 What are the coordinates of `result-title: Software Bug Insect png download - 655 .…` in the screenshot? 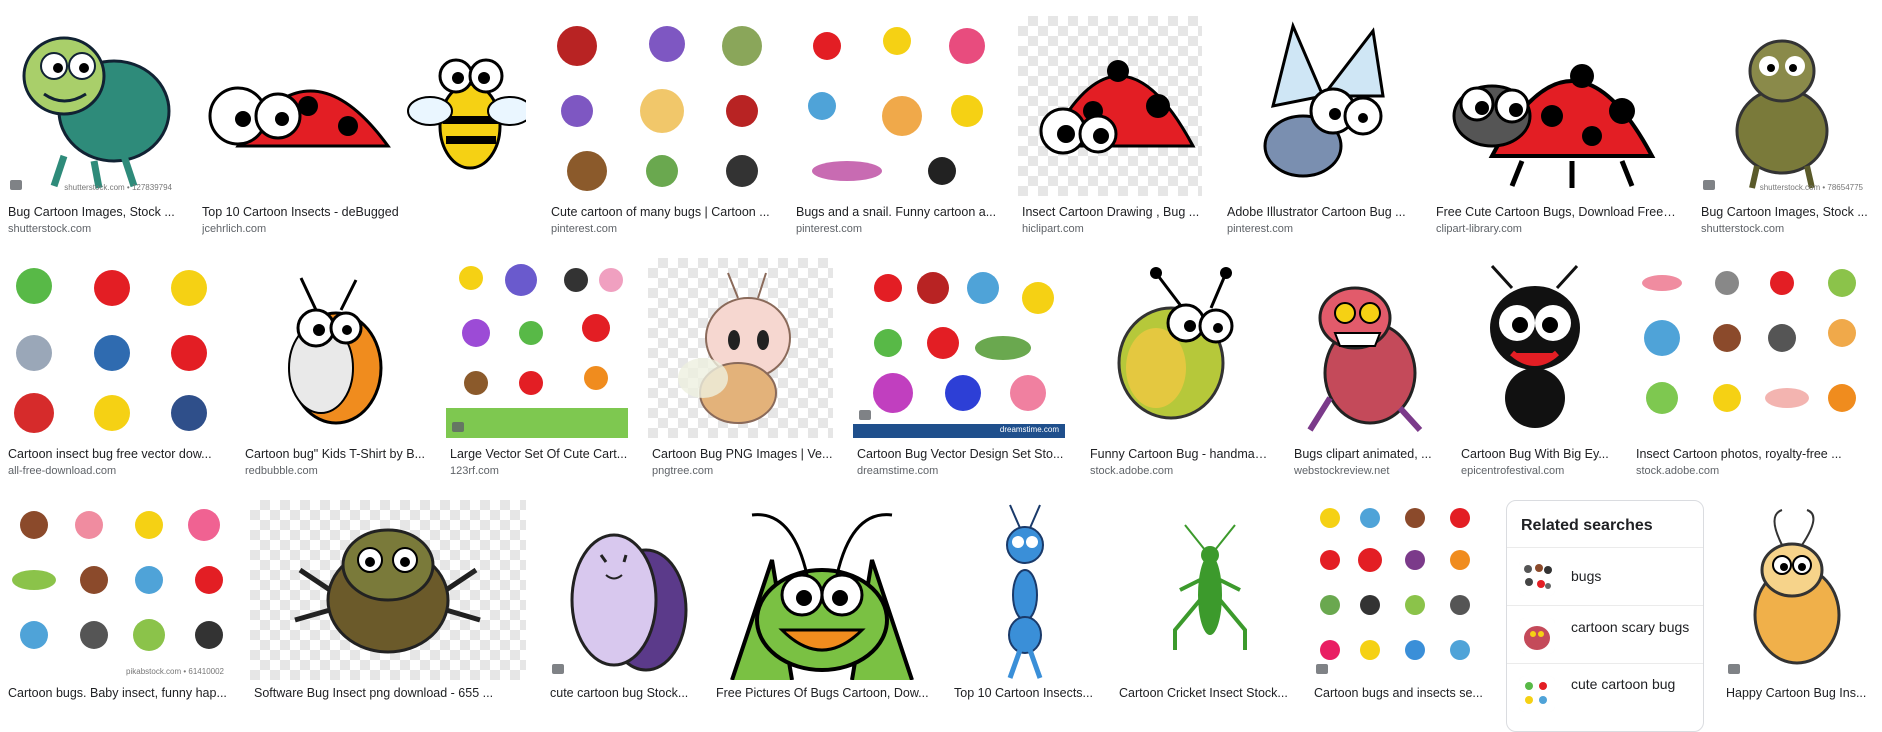 It's located at (374, 693).